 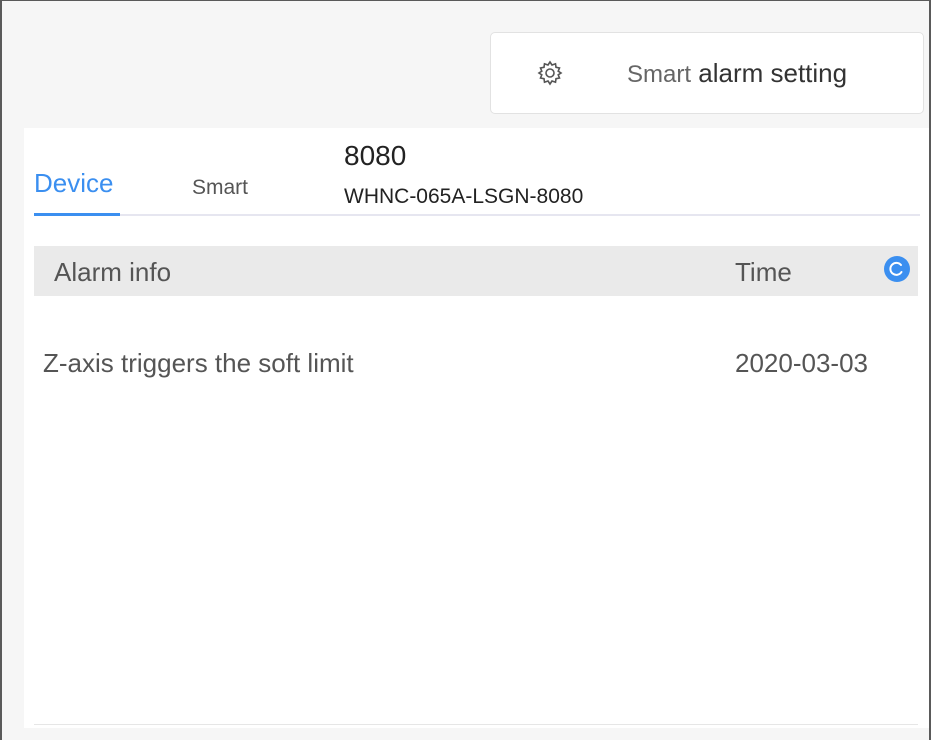 I want to click on column-header-time: Time, so click(x=763, y=272).